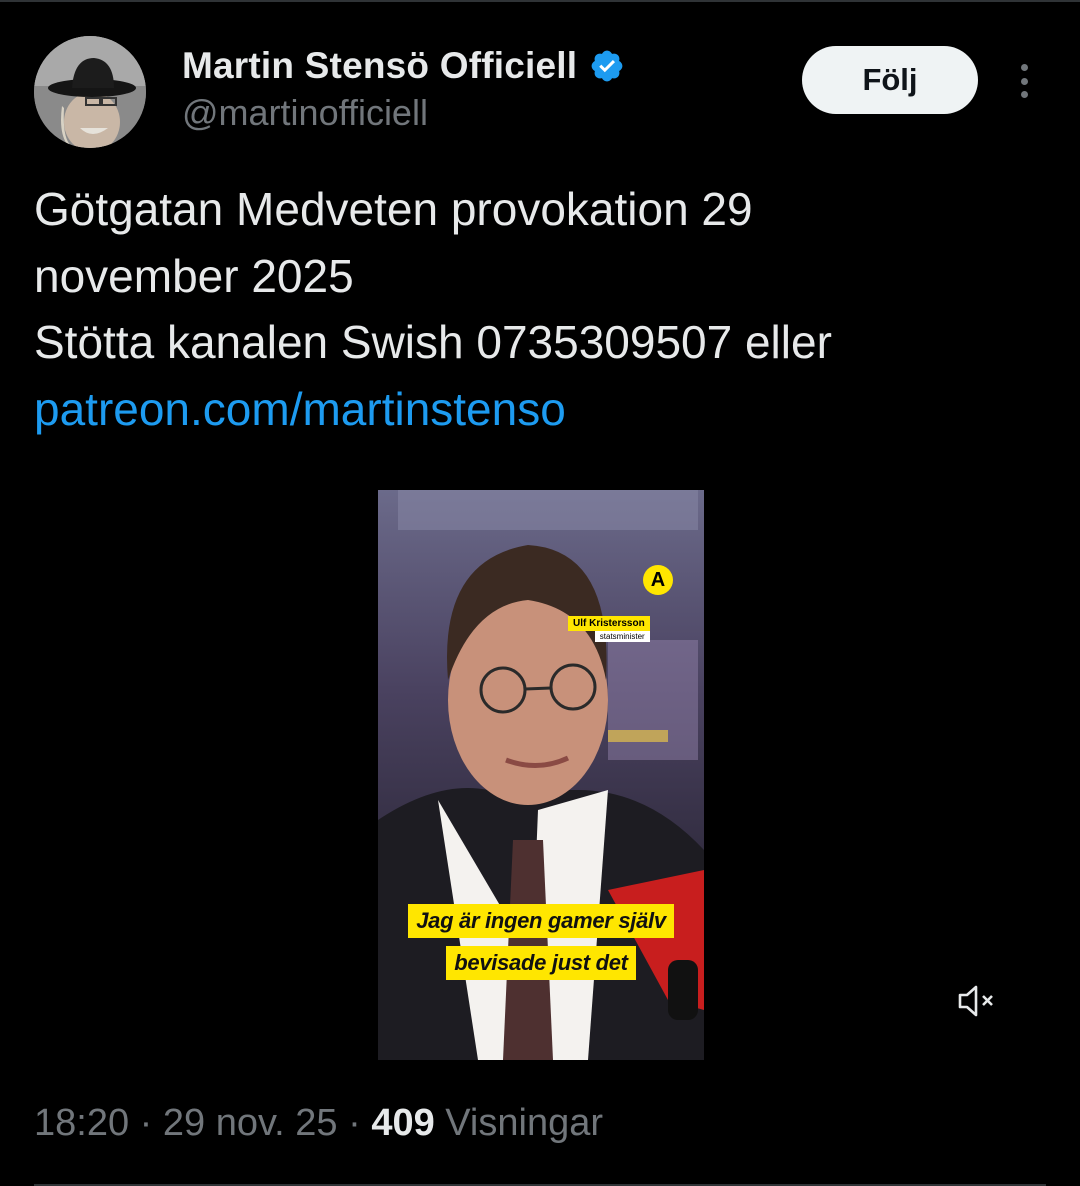  What do you see at coordinates (977, 1001) in the screenshot?
I see `mute-icon` at bounding box center [977, 1001].